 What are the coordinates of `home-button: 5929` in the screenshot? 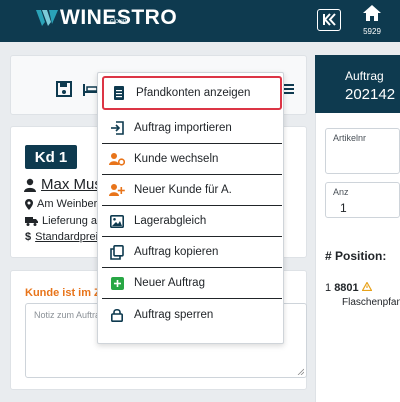 It's located at (372, 20).